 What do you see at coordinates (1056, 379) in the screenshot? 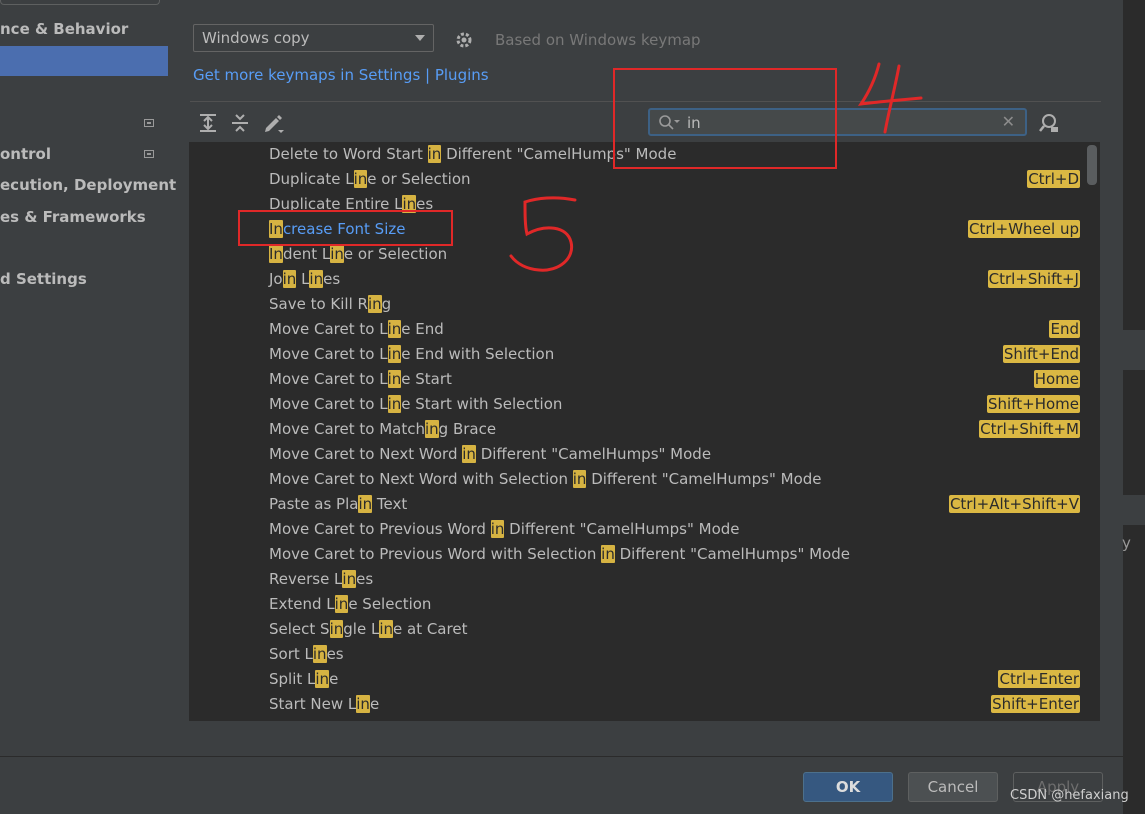
I see `shortcut-badge: Home` at bounding box center [1056, 379].